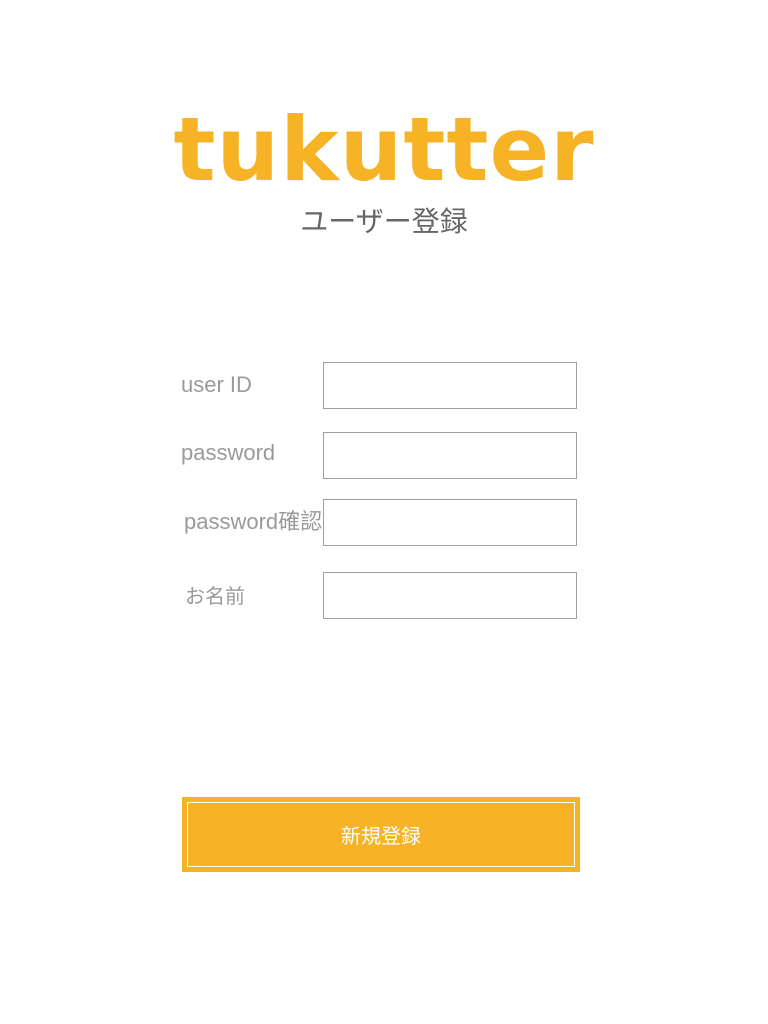  Describe the element at coordinates (215, 596) in the screenshot. I see `name-label: お名前` at that location.